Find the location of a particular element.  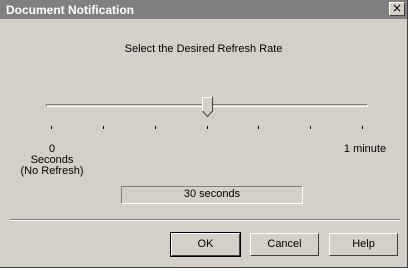

separator is located at coordinates (205, 220).